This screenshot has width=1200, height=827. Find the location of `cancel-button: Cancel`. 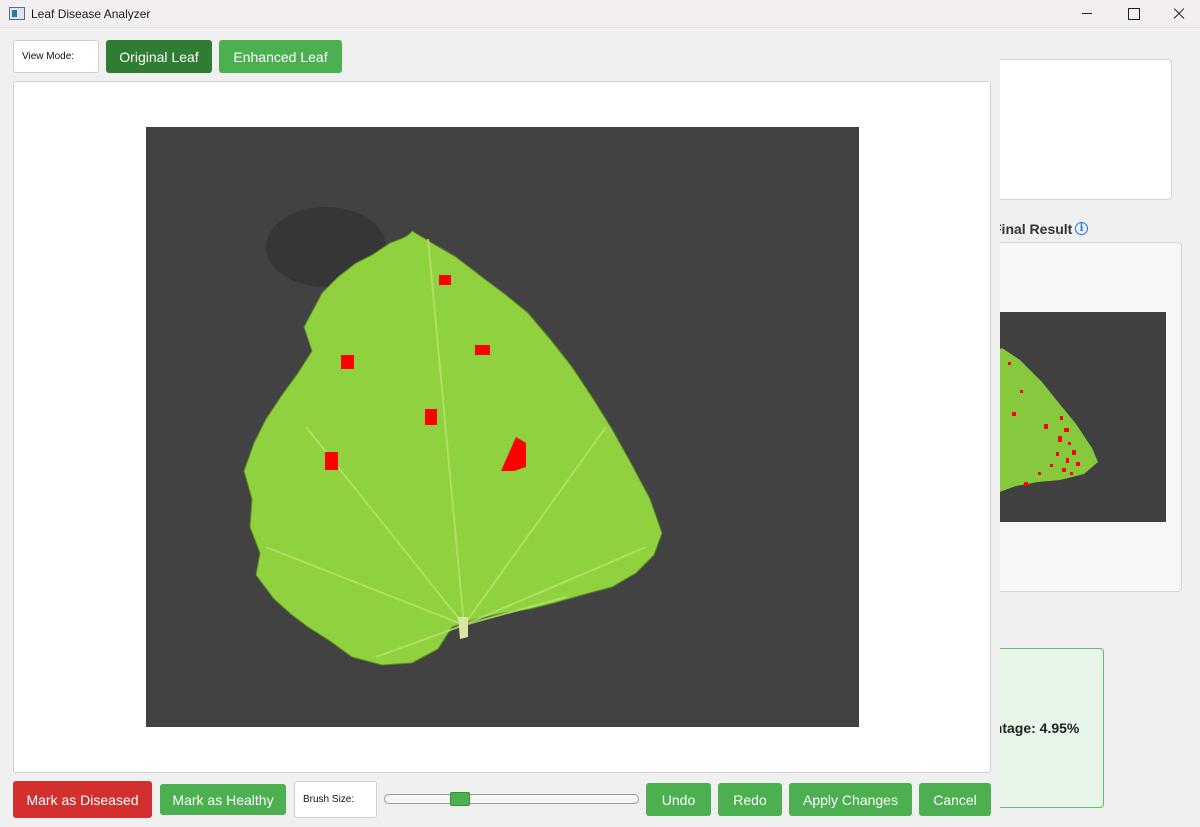

cancel-button: Cancel is located at coordinates (955, 799).